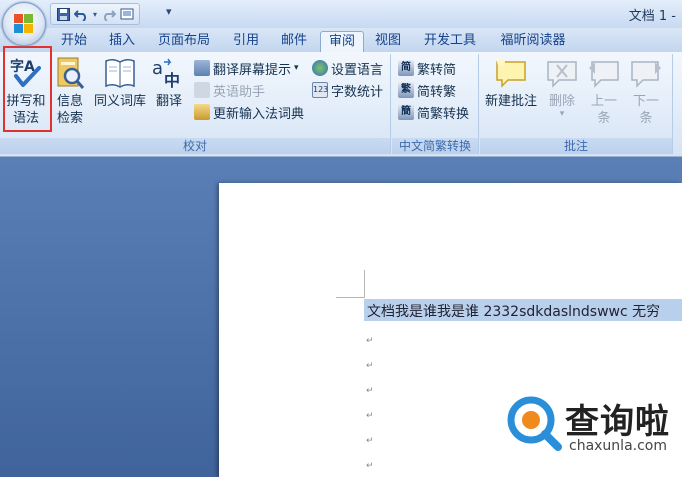 The image size is (682, 477). What do you see at coordinates (513, 311) in the screenshot?
I see `document-text-line: 文档我是谁我是谁 2332sdkdaslndswwc 无穷` at bounding box center [513, 311].